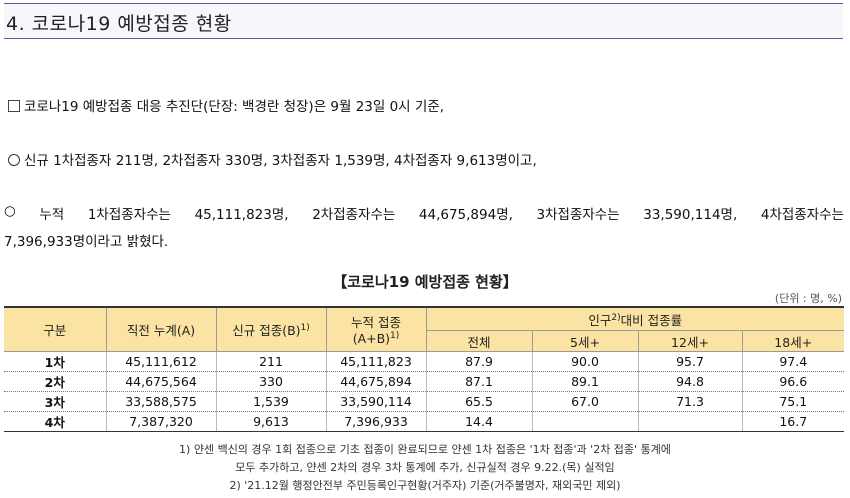 The height and width of the screenshot is (498, 850). What do you see at coordinates (266, 330) in the screenshot?
I see `header-new-text: 신규 접종(B)` at bounding box center [266, 330].